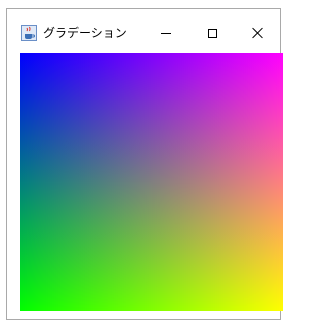 The height and width of the screenshot is (322, 320). Describe the element at coordinates (143, 31) in the screenshot. I see `title-bar: グラデーション` at that location.